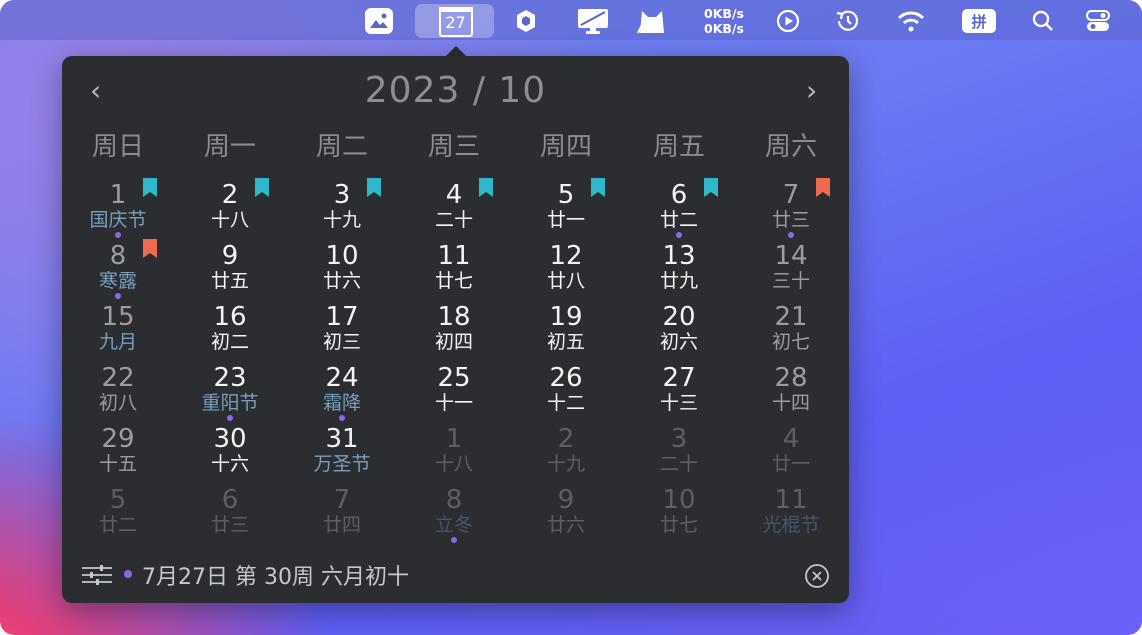  What do you see at coordinates (453, 342) in the screenshot?
I see `lunar-label: 初四` at bounding box center [453, 342].